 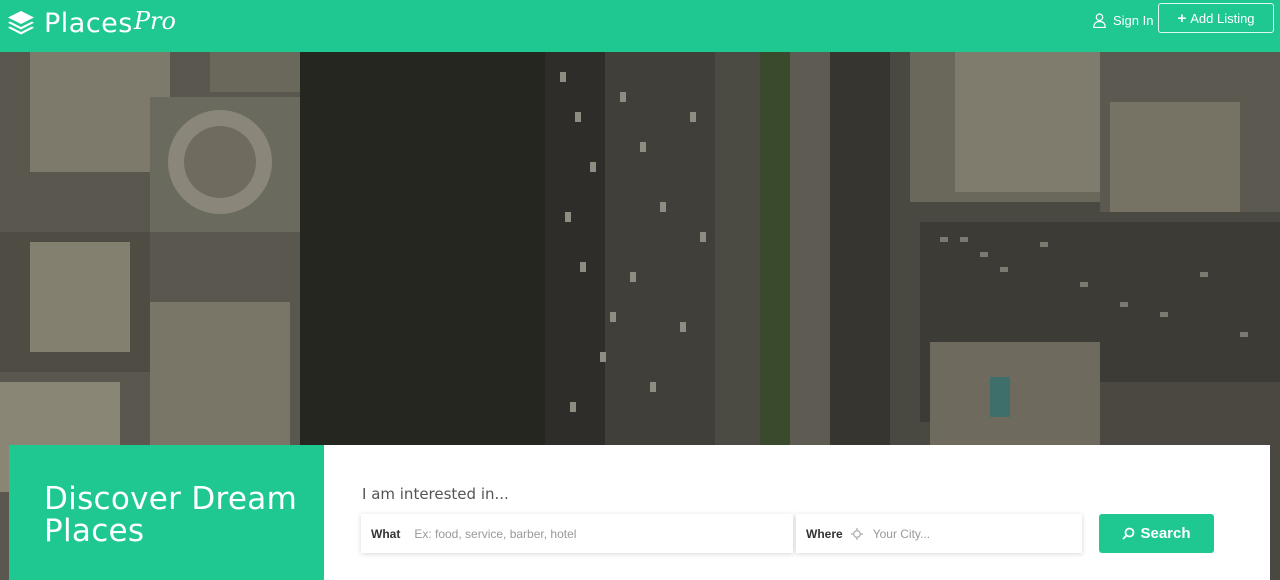 I want to click on where-field: Where, so click(x=939, y=533).